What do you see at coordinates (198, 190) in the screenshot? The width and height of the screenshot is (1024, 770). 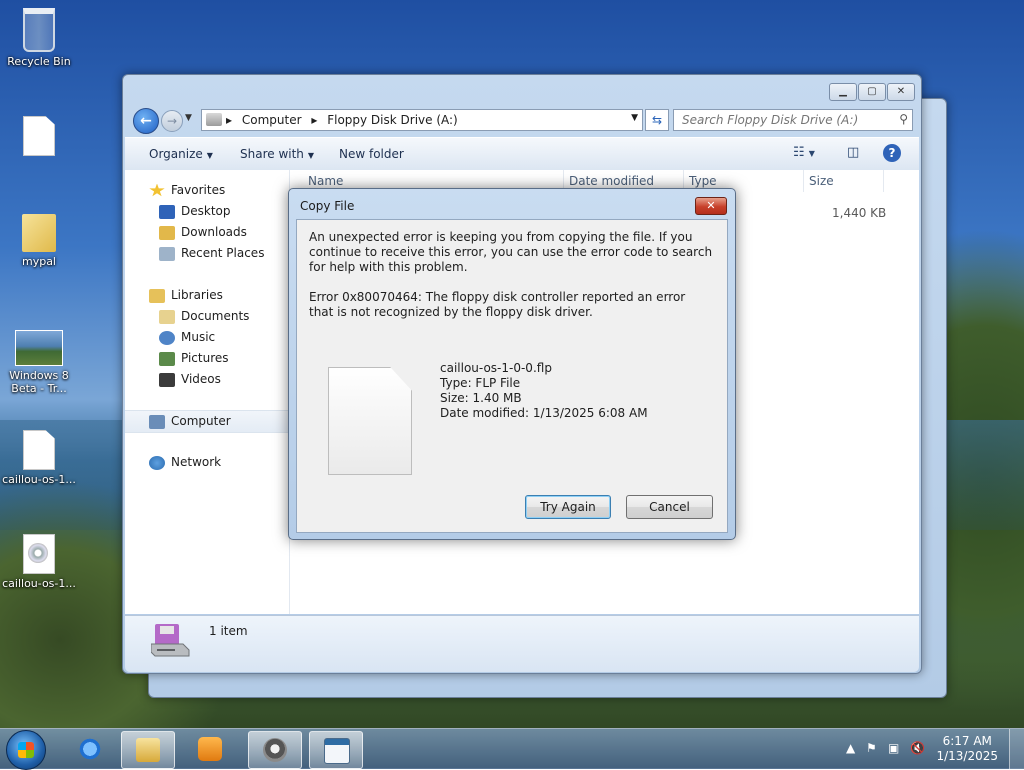 I see `nav-favorites-label: Favorites` at bounding box center [198, 190].